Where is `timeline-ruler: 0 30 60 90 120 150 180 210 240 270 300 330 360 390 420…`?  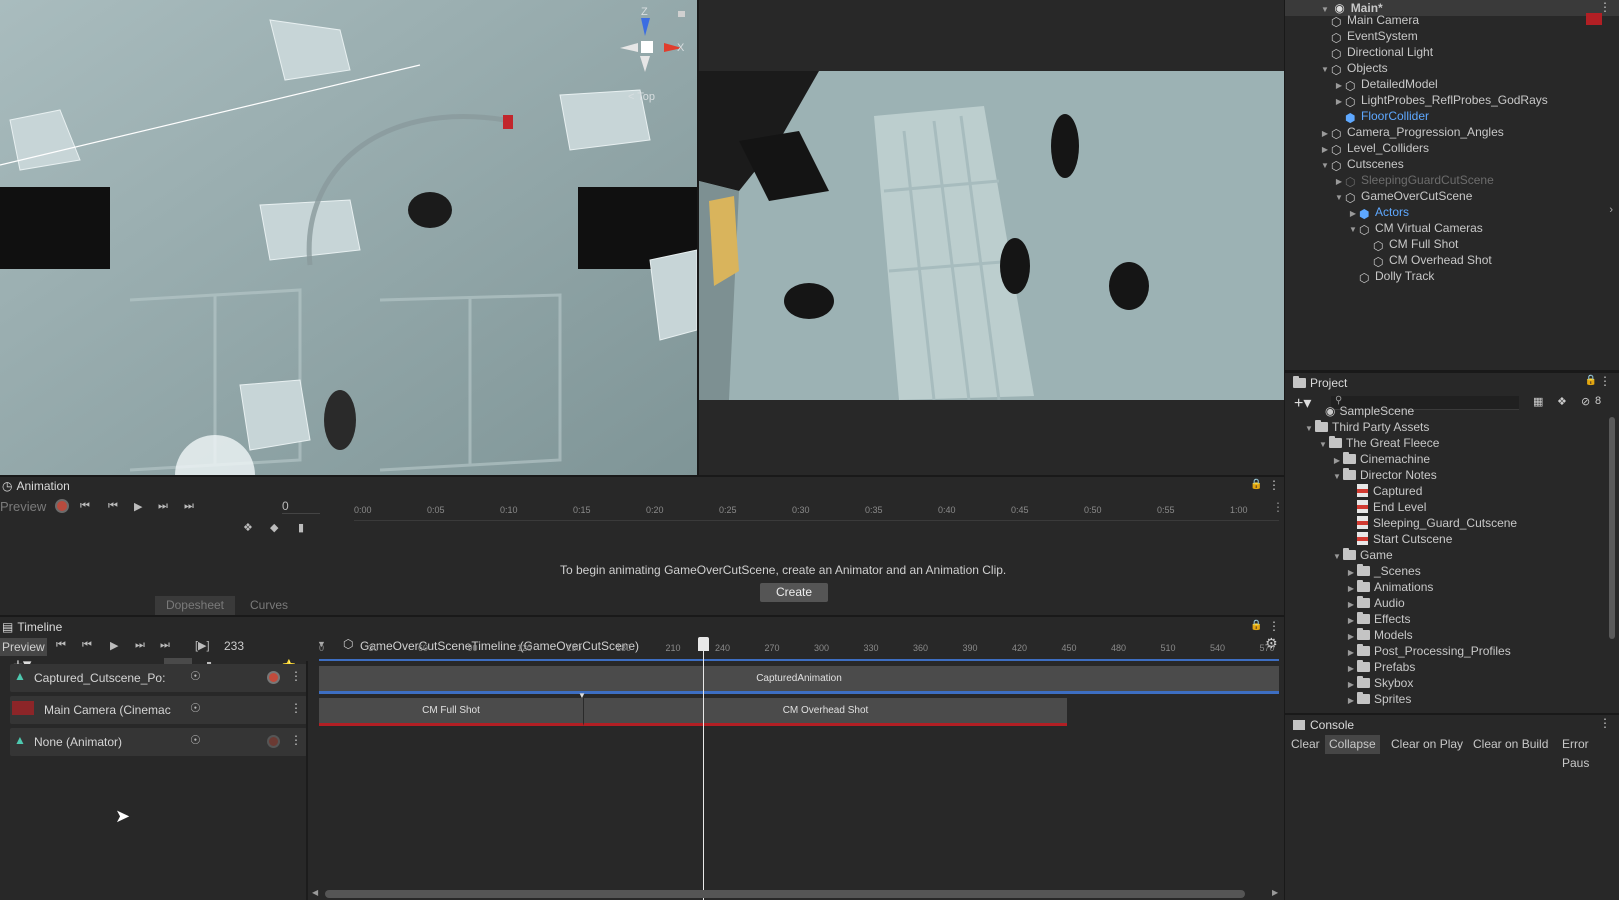 timeline-ruler: 0 30 60 90 120 150 180 210 240 270 300 330 360 390 420… is located at coordinates (799, 649).